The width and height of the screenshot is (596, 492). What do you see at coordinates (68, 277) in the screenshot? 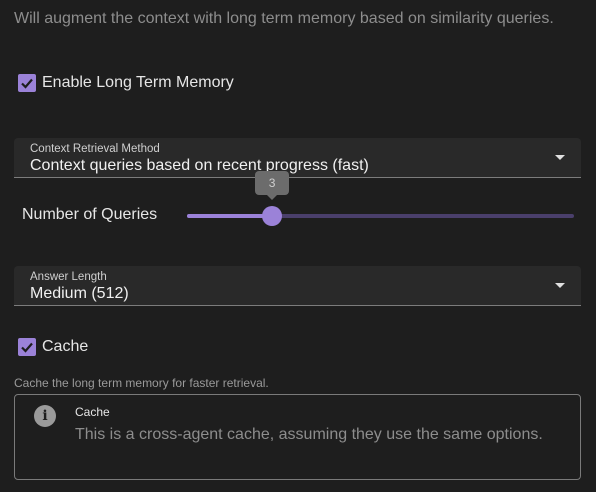
I see `answer-length-label: Answer Length` at bounding box center [68, 277].